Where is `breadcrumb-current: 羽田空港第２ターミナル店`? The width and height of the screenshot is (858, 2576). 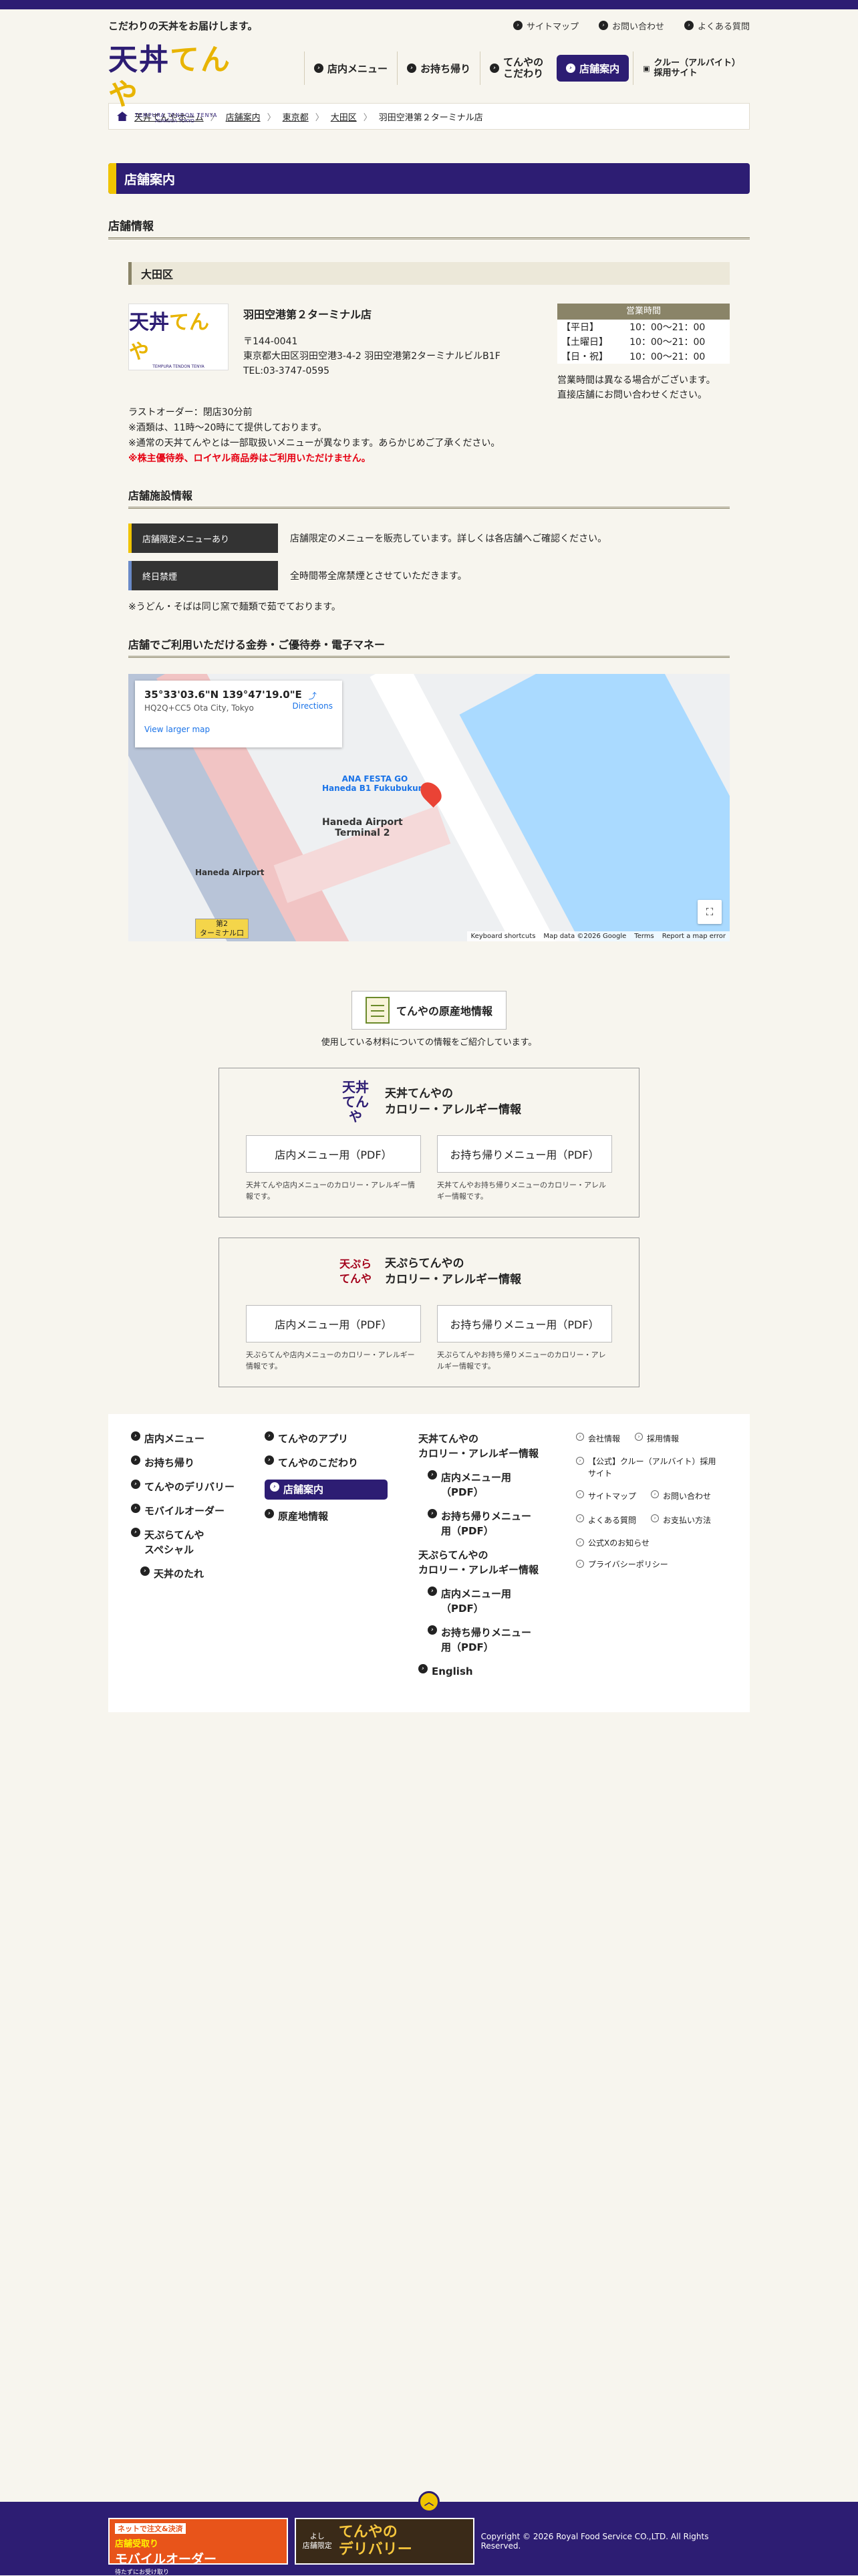
breadcrumb-current: 羽田空港第２ターミナル店 is located at coordinates (430, 117).